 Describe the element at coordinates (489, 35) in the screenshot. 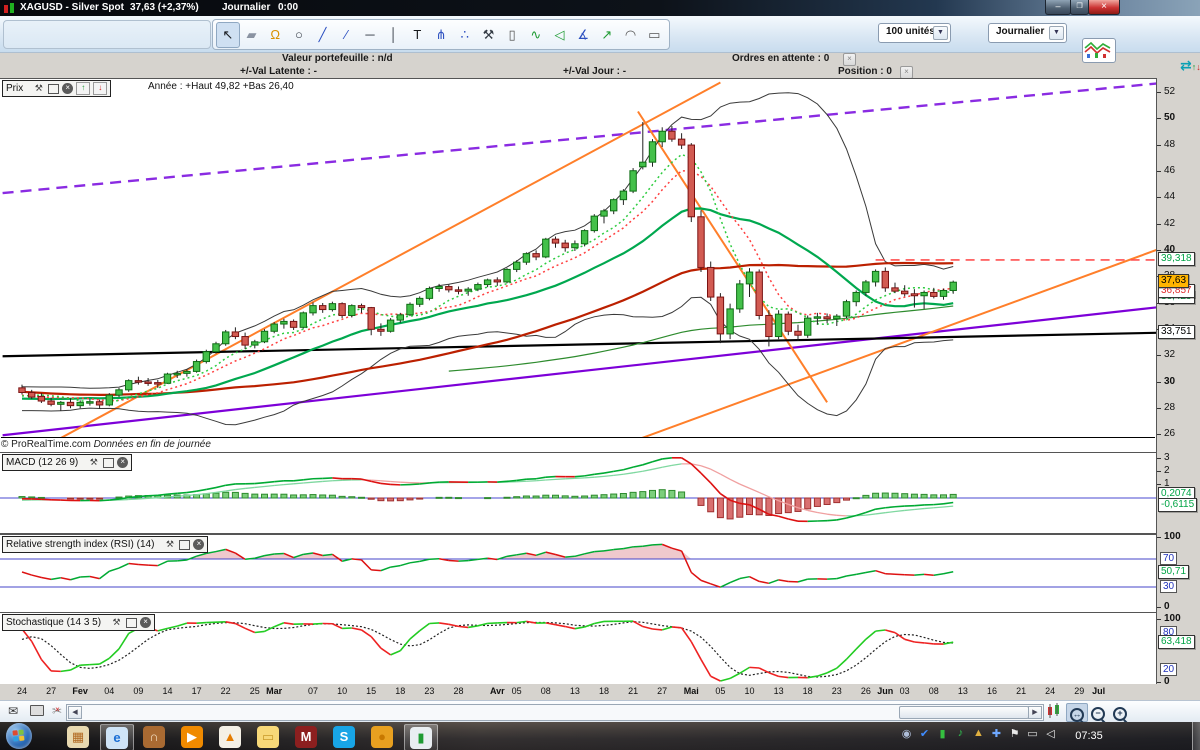

I see `tools-settings-tool-icon: ⚒` at that location.